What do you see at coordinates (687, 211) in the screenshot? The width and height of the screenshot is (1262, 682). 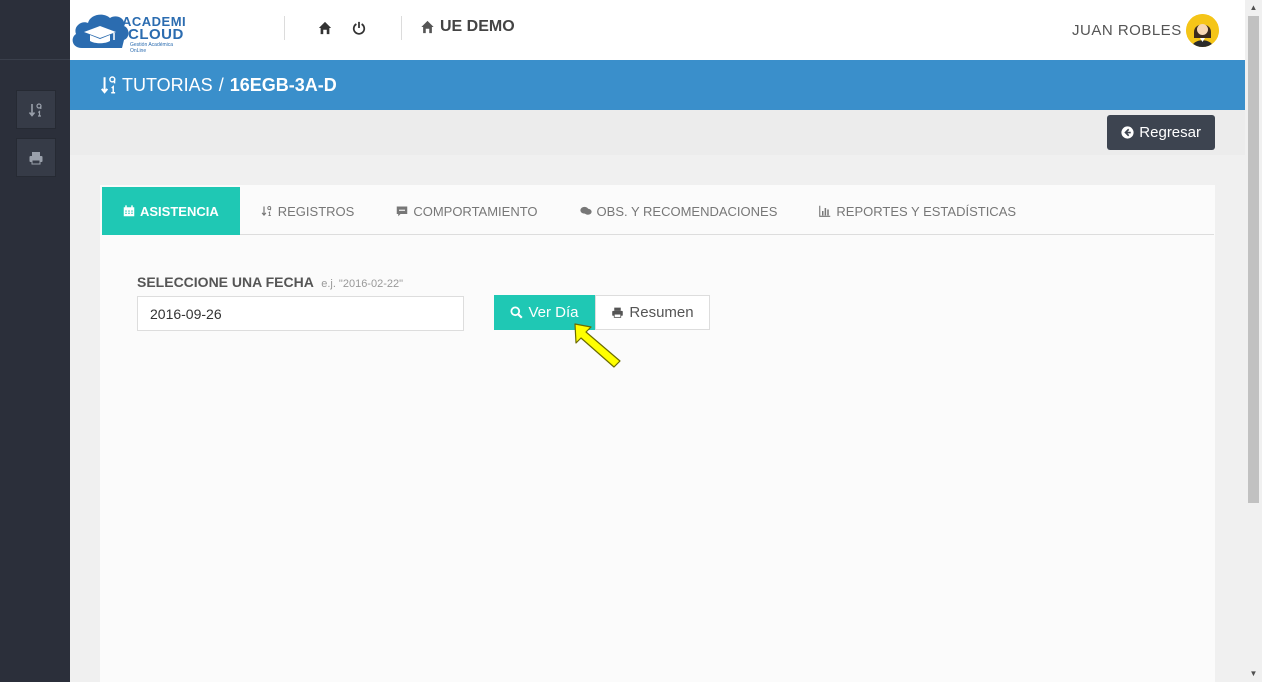 I see `tab-label: OBS. Y RECOMENDACIONES` at bounding box center [687, 211].